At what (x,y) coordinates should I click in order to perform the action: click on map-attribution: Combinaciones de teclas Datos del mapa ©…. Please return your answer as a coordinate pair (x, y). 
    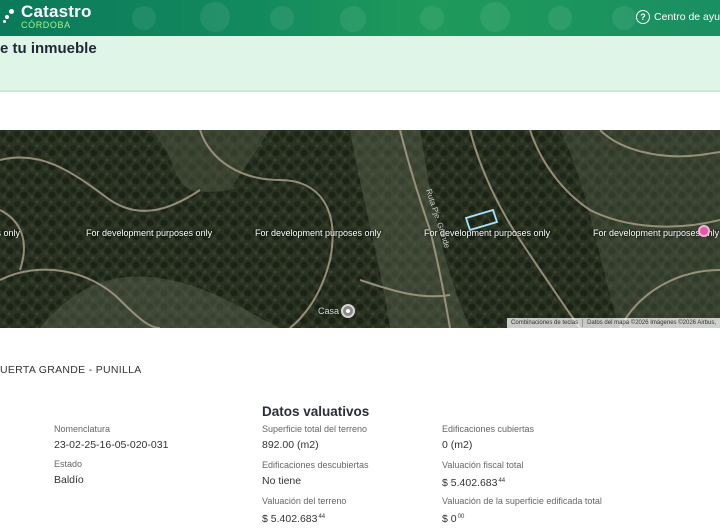
    Looking at the image, I should click on (613, 323).